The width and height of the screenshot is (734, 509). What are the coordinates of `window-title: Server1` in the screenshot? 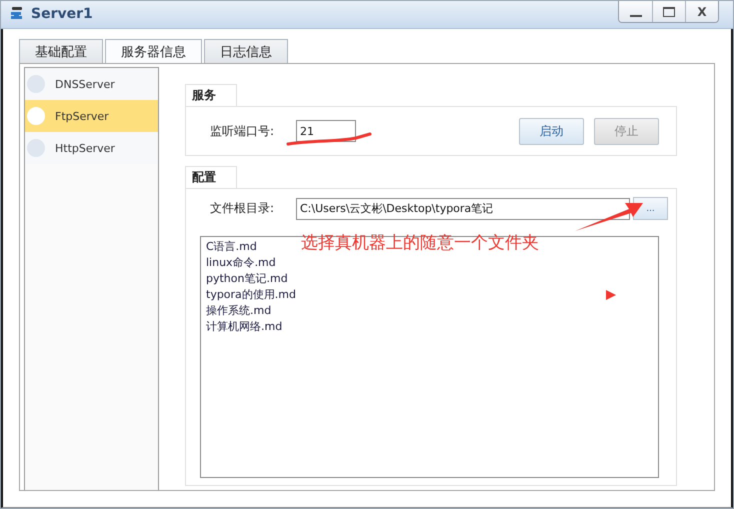 It's located at (62, 14).